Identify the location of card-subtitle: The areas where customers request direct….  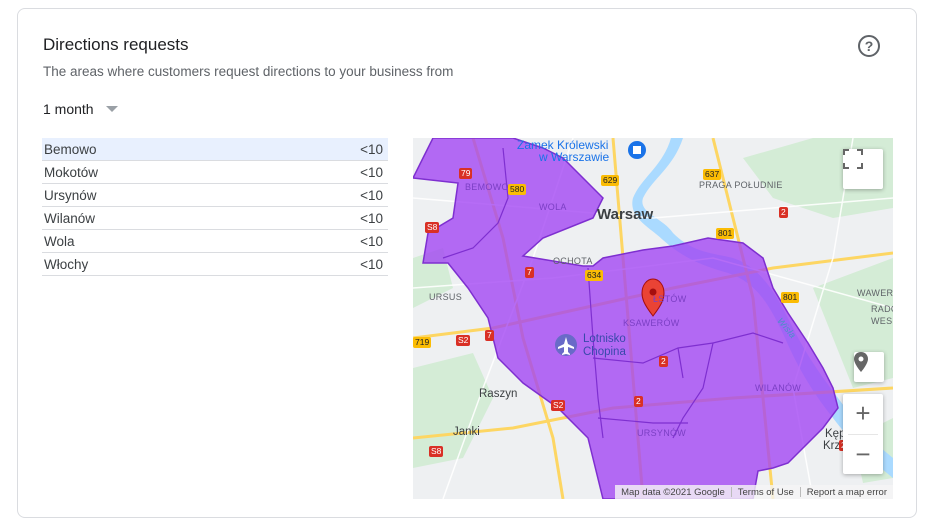
(248, 71).